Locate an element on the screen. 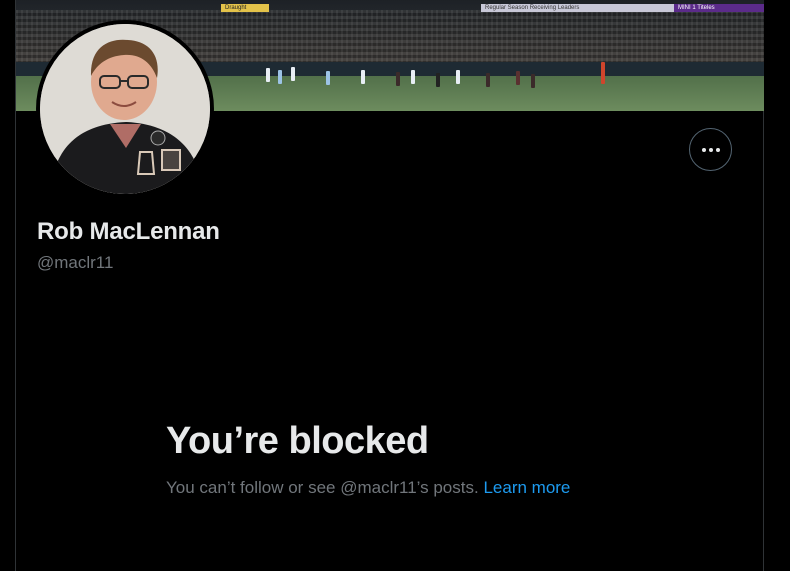 The height and width of the screenshot is (571, 790). avatar-photo is located at coordinates (125, 109).